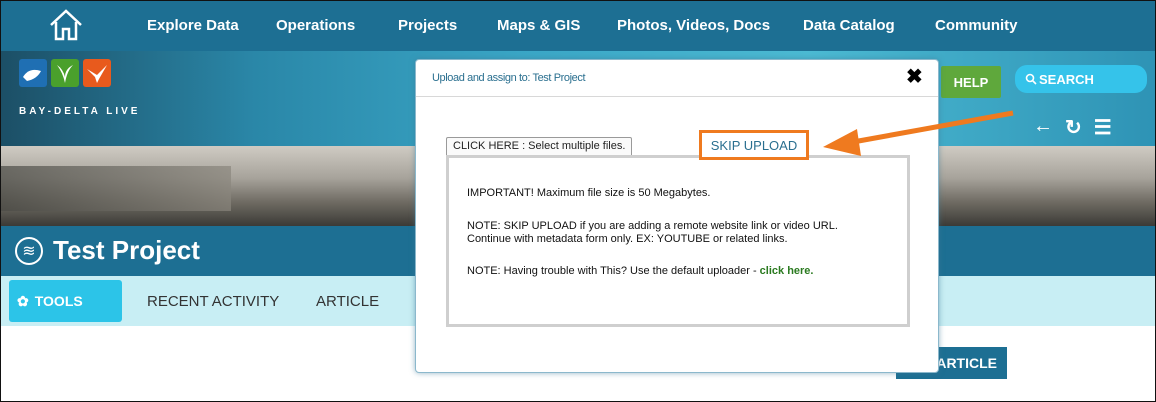 The width and height of the screenshot is (1156, 402). Describe the element at coordinates (538, 25) in the screenshot. I see `nav-maps-gis: Maps & GIS` at that location.